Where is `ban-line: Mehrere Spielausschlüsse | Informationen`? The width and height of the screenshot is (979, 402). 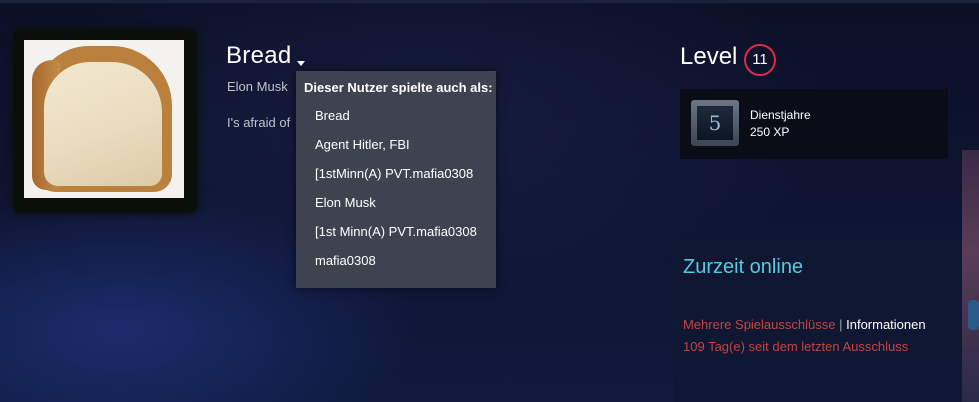 ban-line: Mehrere Spielausschlüsse | Informationen is located at coordinates (804, 324).